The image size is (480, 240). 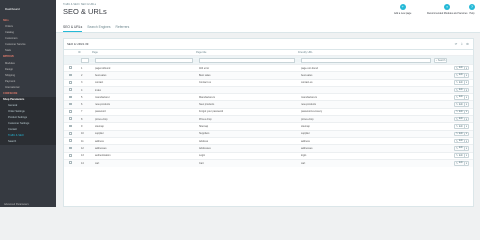 What do you see at coordinates (366, 82) in the screenshot?
I see `table-cell: contact-us` at bounding box center [366, 82].